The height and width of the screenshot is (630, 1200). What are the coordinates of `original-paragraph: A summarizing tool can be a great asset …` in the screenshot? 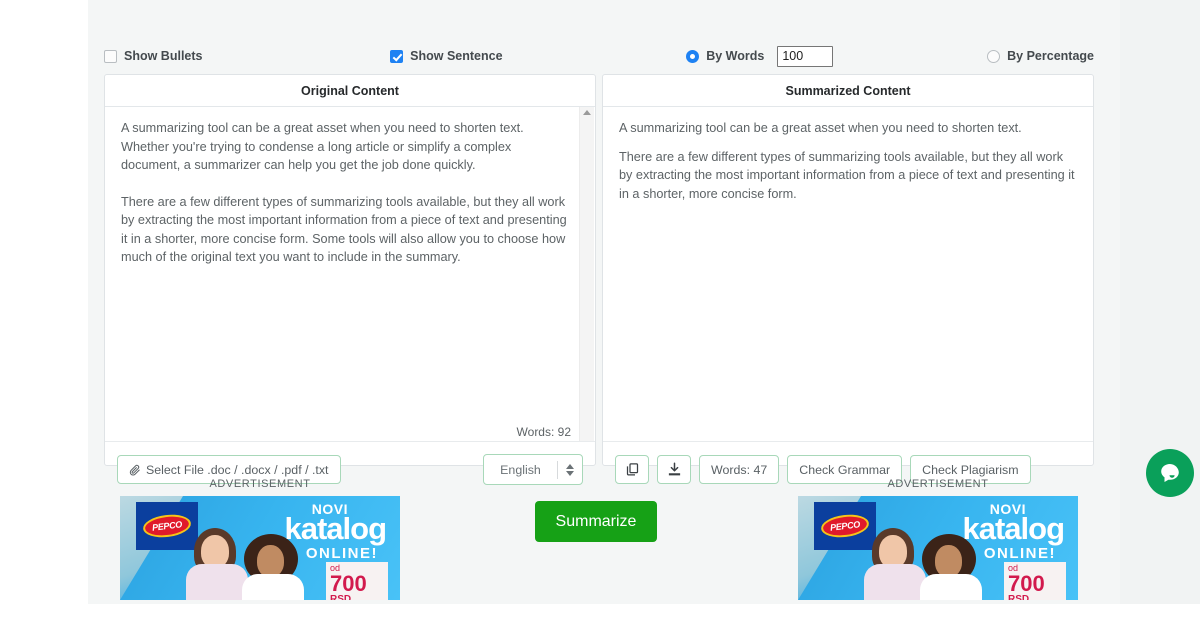 It's located at (322, 146).